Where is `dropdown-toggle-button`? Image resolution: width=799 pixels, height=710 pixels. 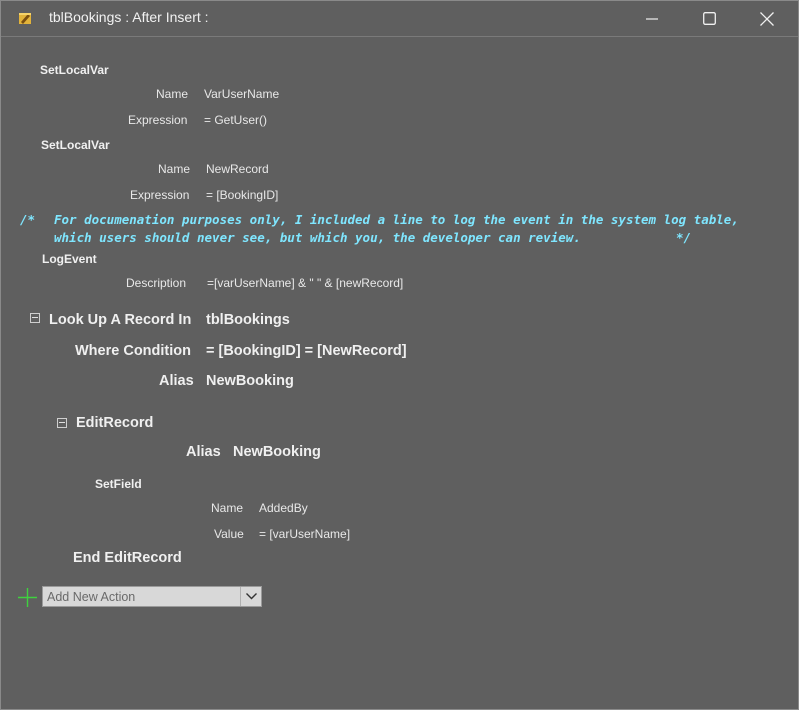 dropdown-toggle-button is located at coordinates (250, 596).